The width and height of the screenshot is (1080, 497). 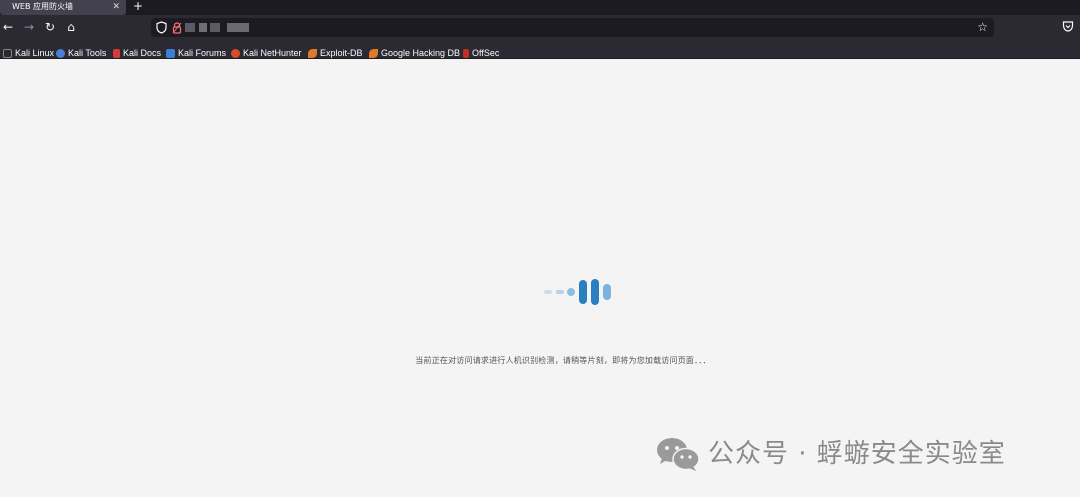 What do you see at coordinates (8, 27) in the screenshot?
I see `back-button: ←` at bounding box center [8, 27].